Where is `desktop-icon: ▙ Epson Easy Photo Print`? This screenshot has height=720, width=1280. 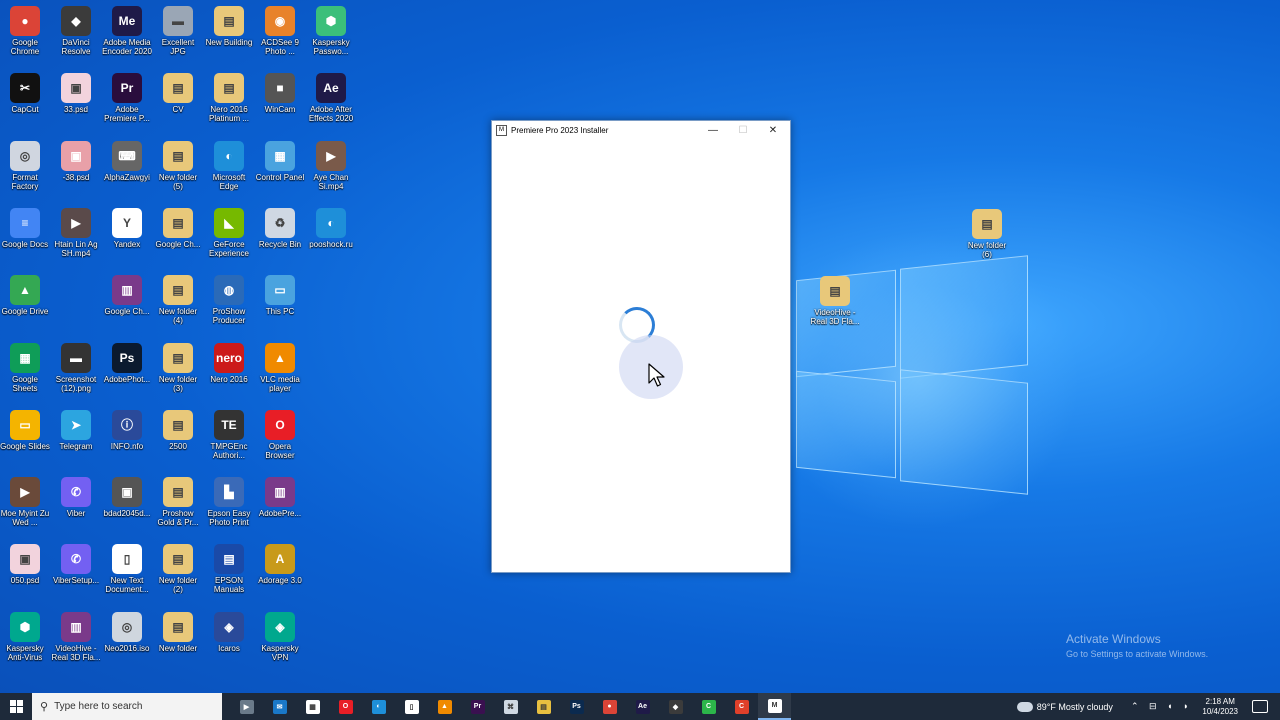
desktop-icon: ▙ Epson Easy Photo Print is located at coordinates (229, 502).